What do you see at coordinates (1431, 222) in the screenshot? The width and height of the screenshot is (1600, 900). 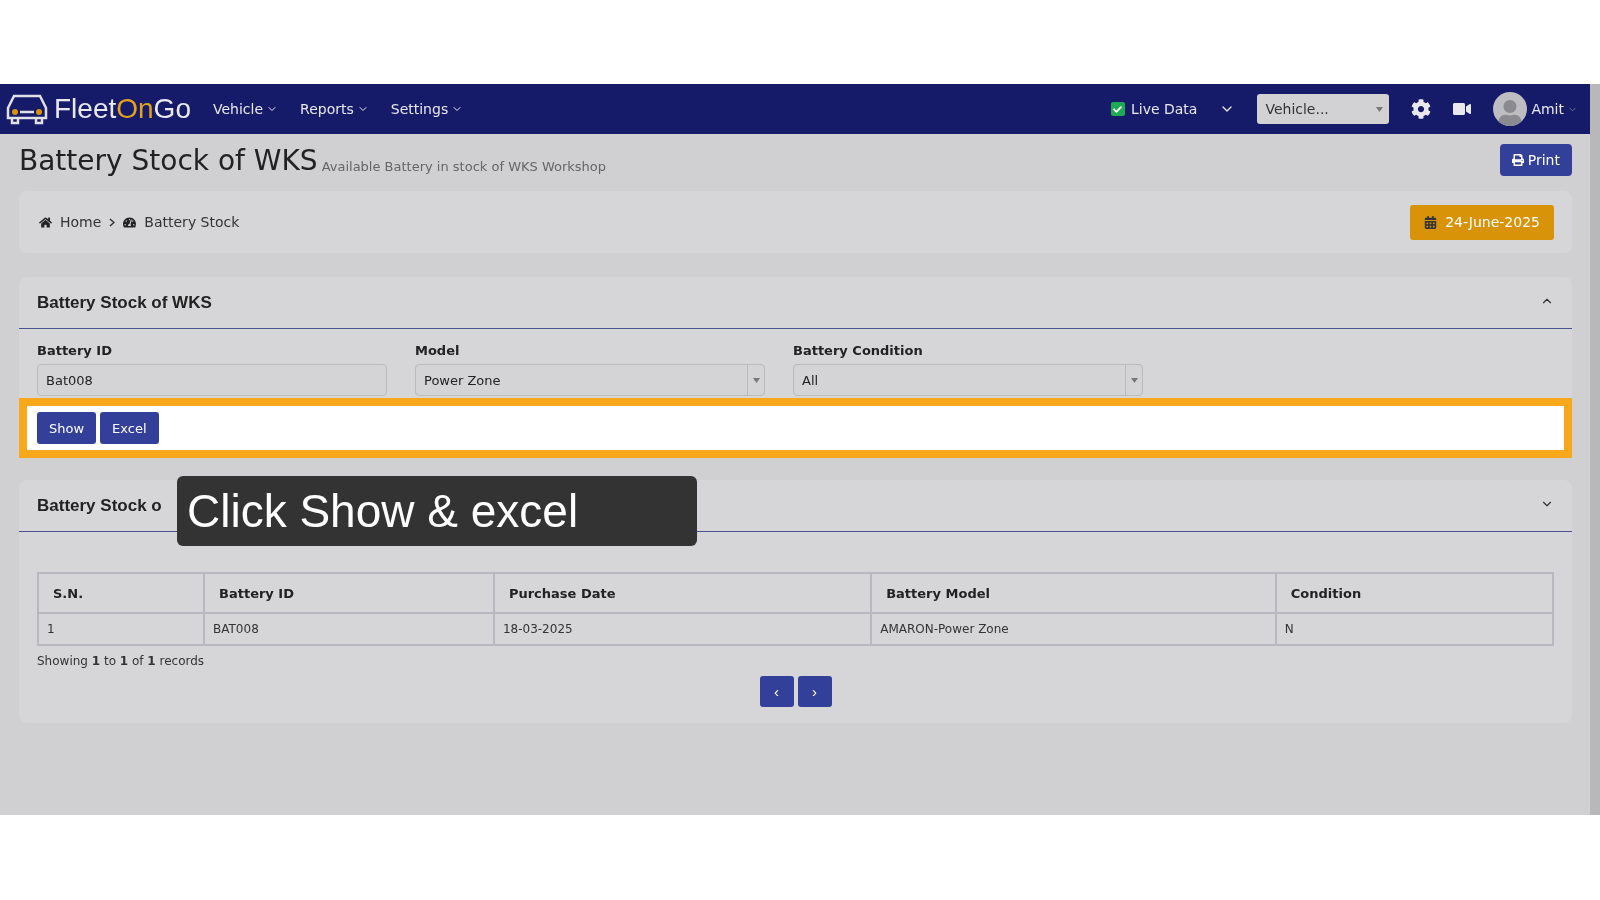 I see `calendar-icon` at bounding box center [1431, 222].